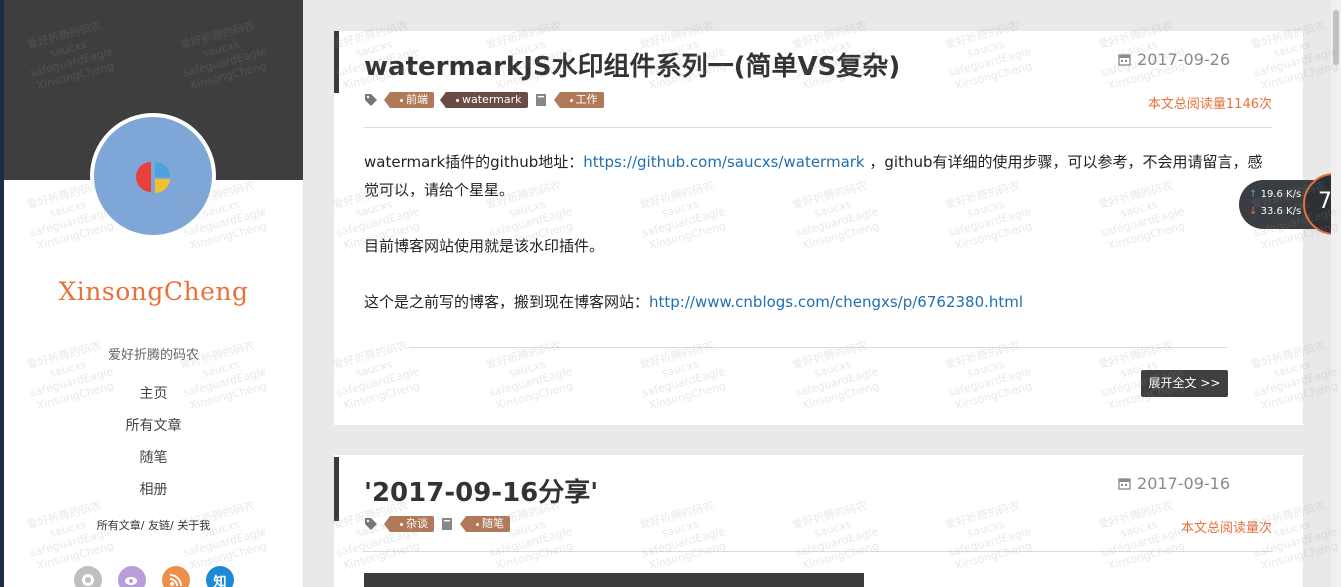 The image size is (1341, 587). I want to click on pie-logo-icon, so click(153, 178).